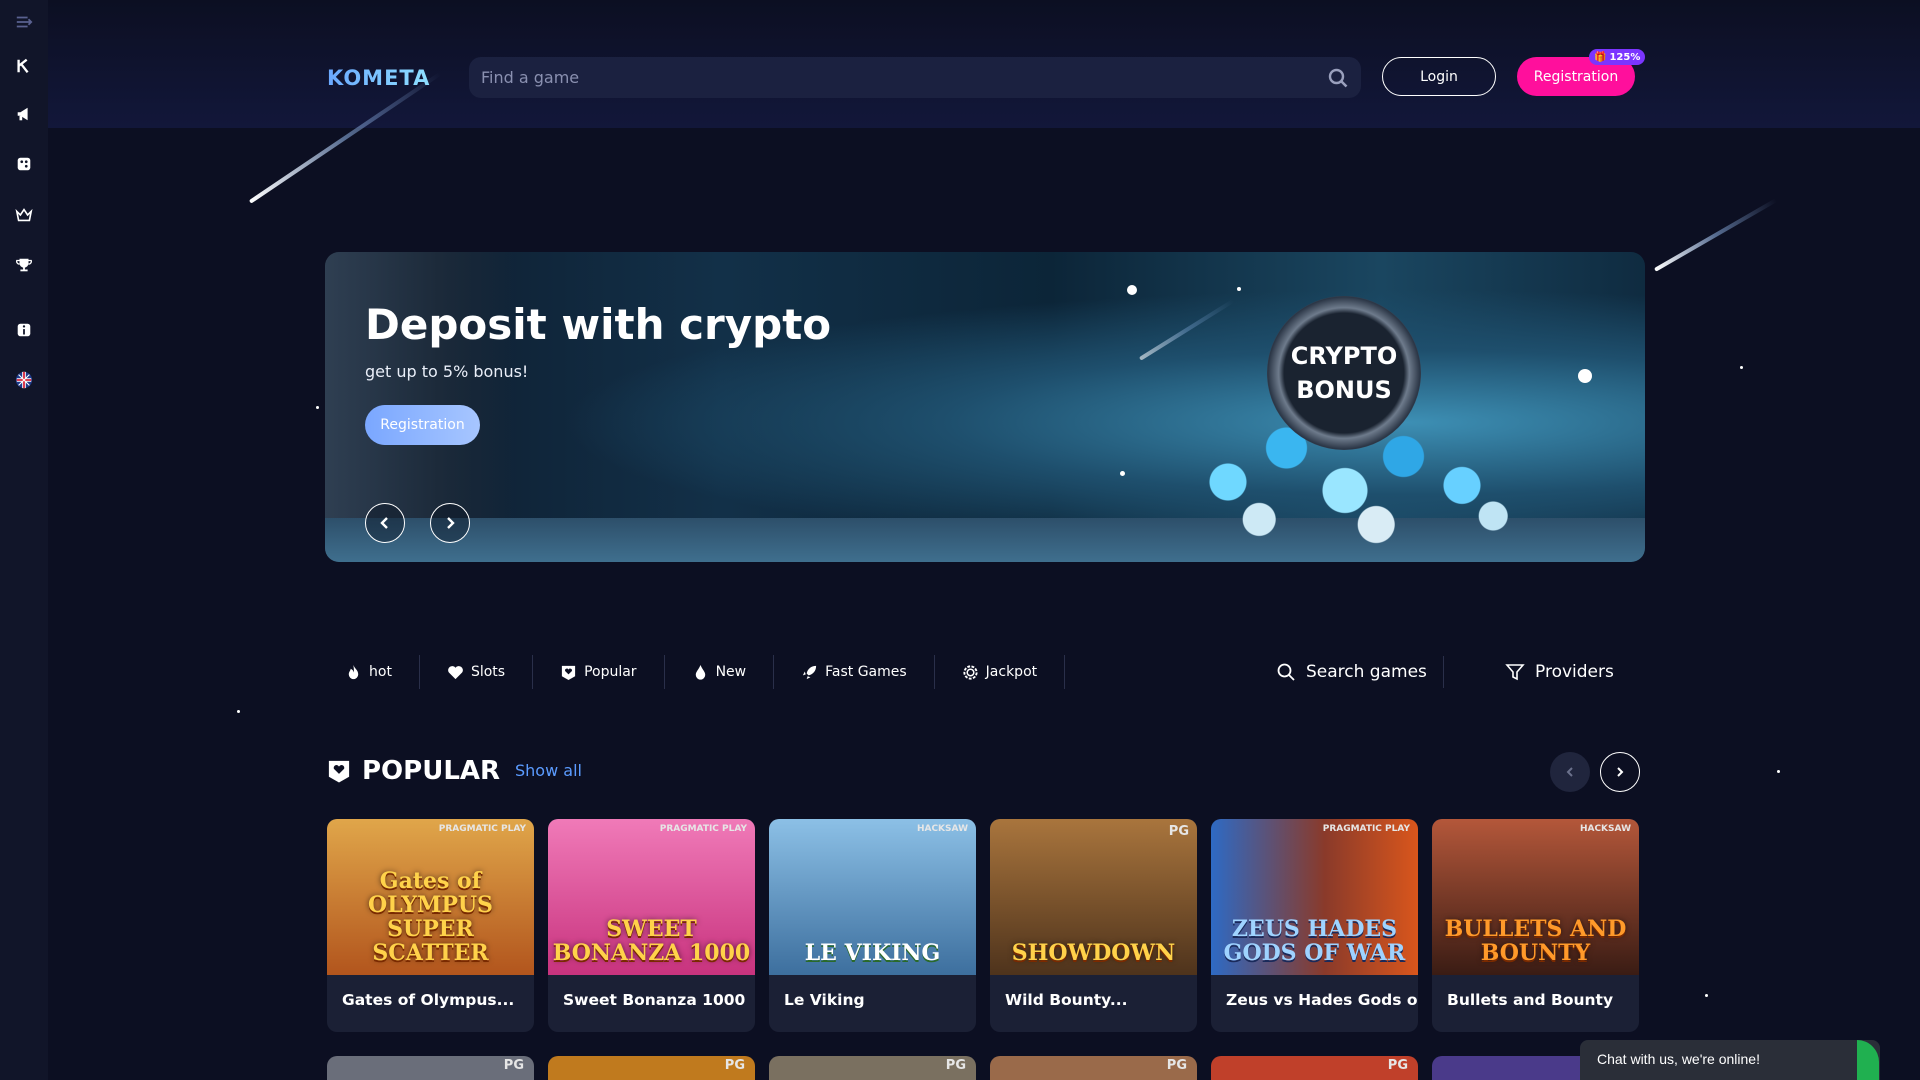 The image size is (1920, 1080). I want to click on badge-text: 125%, so click(1625, 57).